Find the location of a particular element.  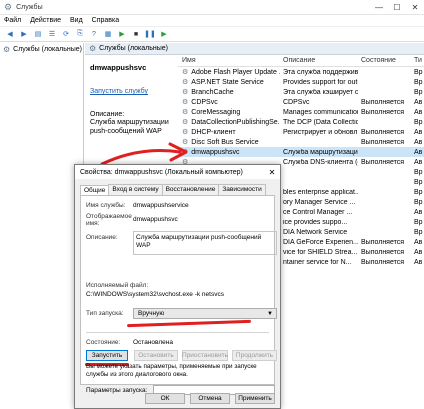

startup-type-value: Вручную is located at coordinates (151, 313).